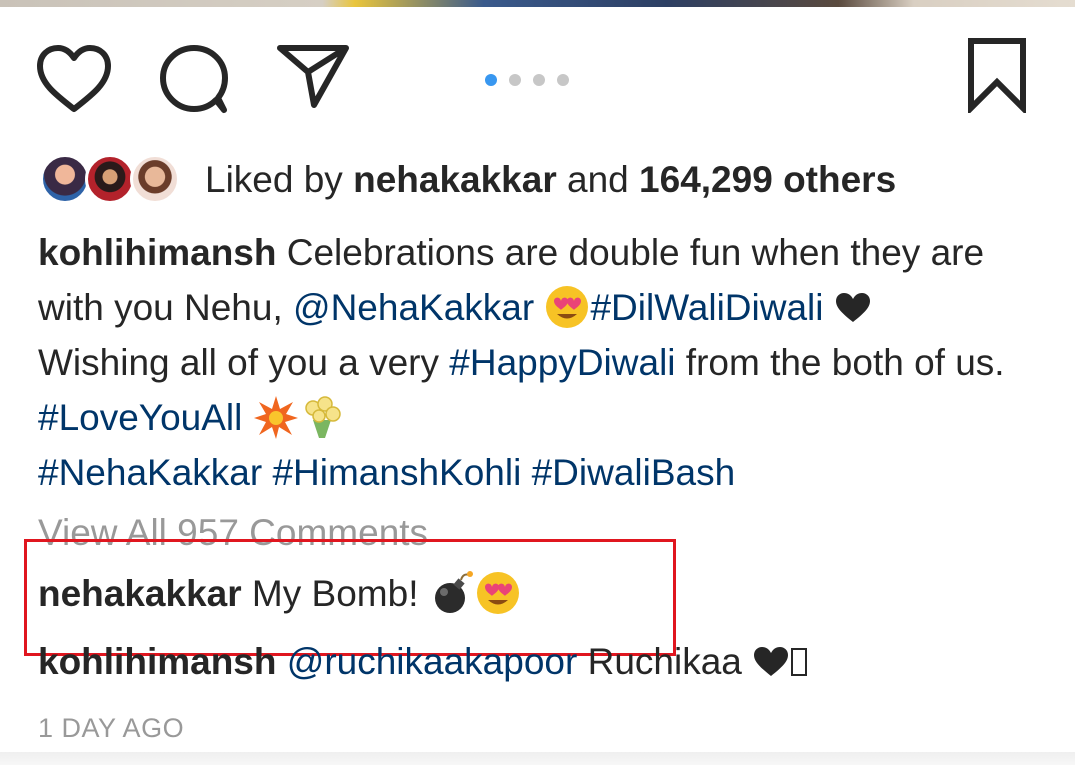 This screenshot has width=1075, height=765. I want to click on missing-glyph-icon, so click(799, 662).